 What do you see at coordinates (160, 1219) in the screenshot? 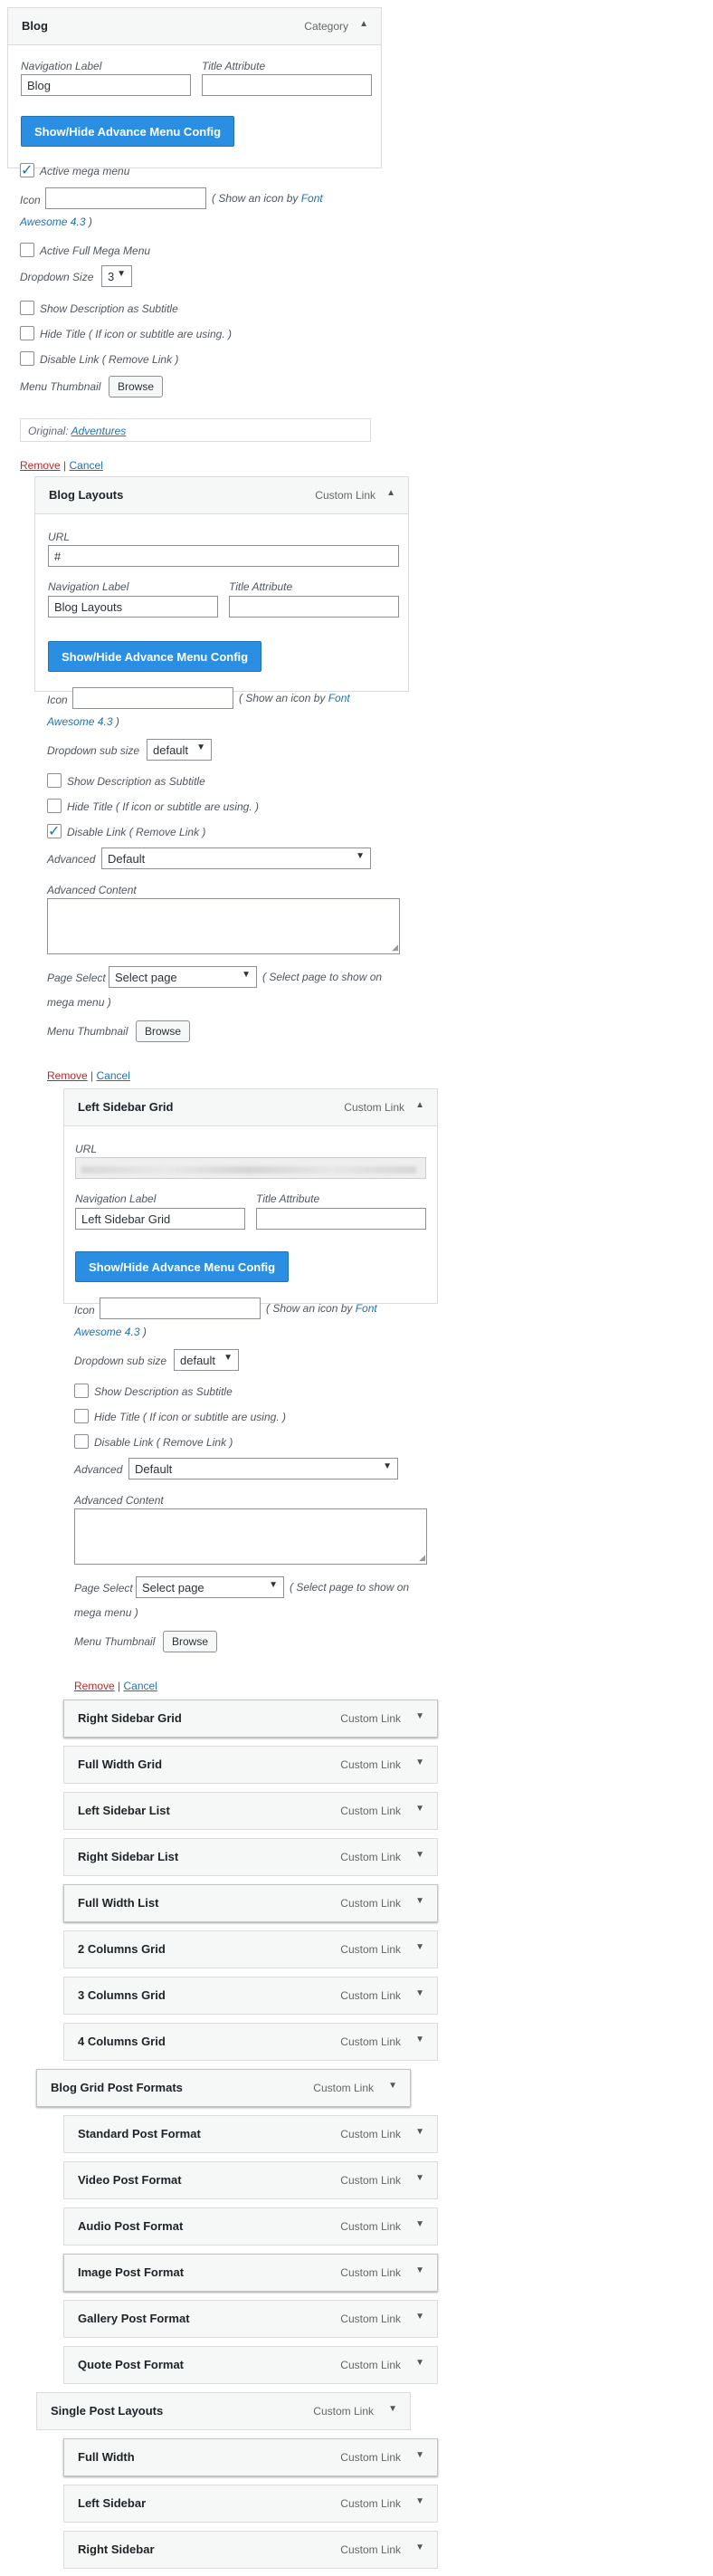
I see `nav-label-input: Left Sidebar Grid` at bounding box center [160, 1219].